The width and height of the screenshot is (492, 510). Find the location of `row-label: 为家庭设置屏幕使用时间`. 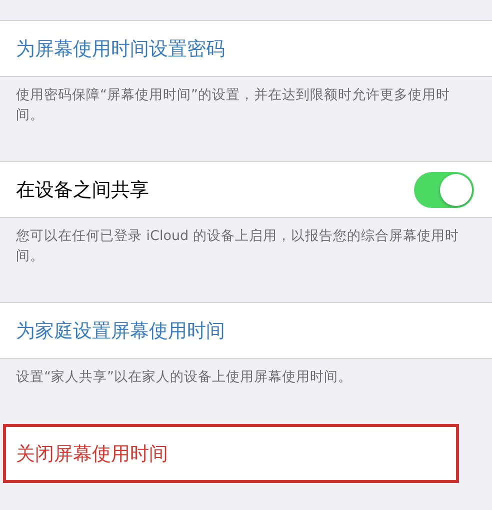

row-label: 为家庭设置屏幕使用时间 is located at coordinates (120, 331).